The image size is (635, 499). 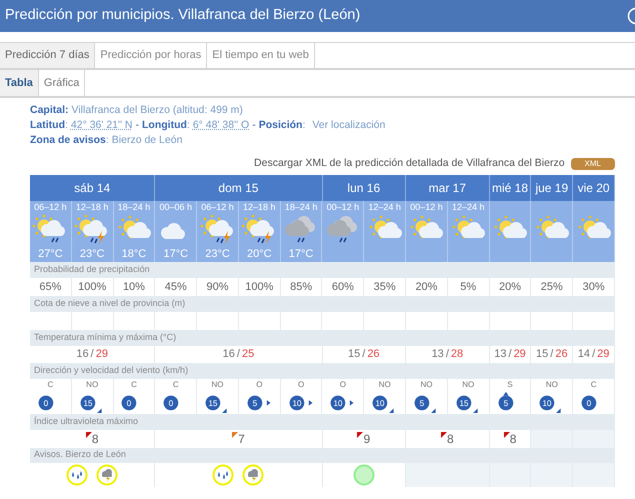 What do you see at coordinates (631, 16) in the screenshot?
I see `info-icon` at bounding box center [631, 16].